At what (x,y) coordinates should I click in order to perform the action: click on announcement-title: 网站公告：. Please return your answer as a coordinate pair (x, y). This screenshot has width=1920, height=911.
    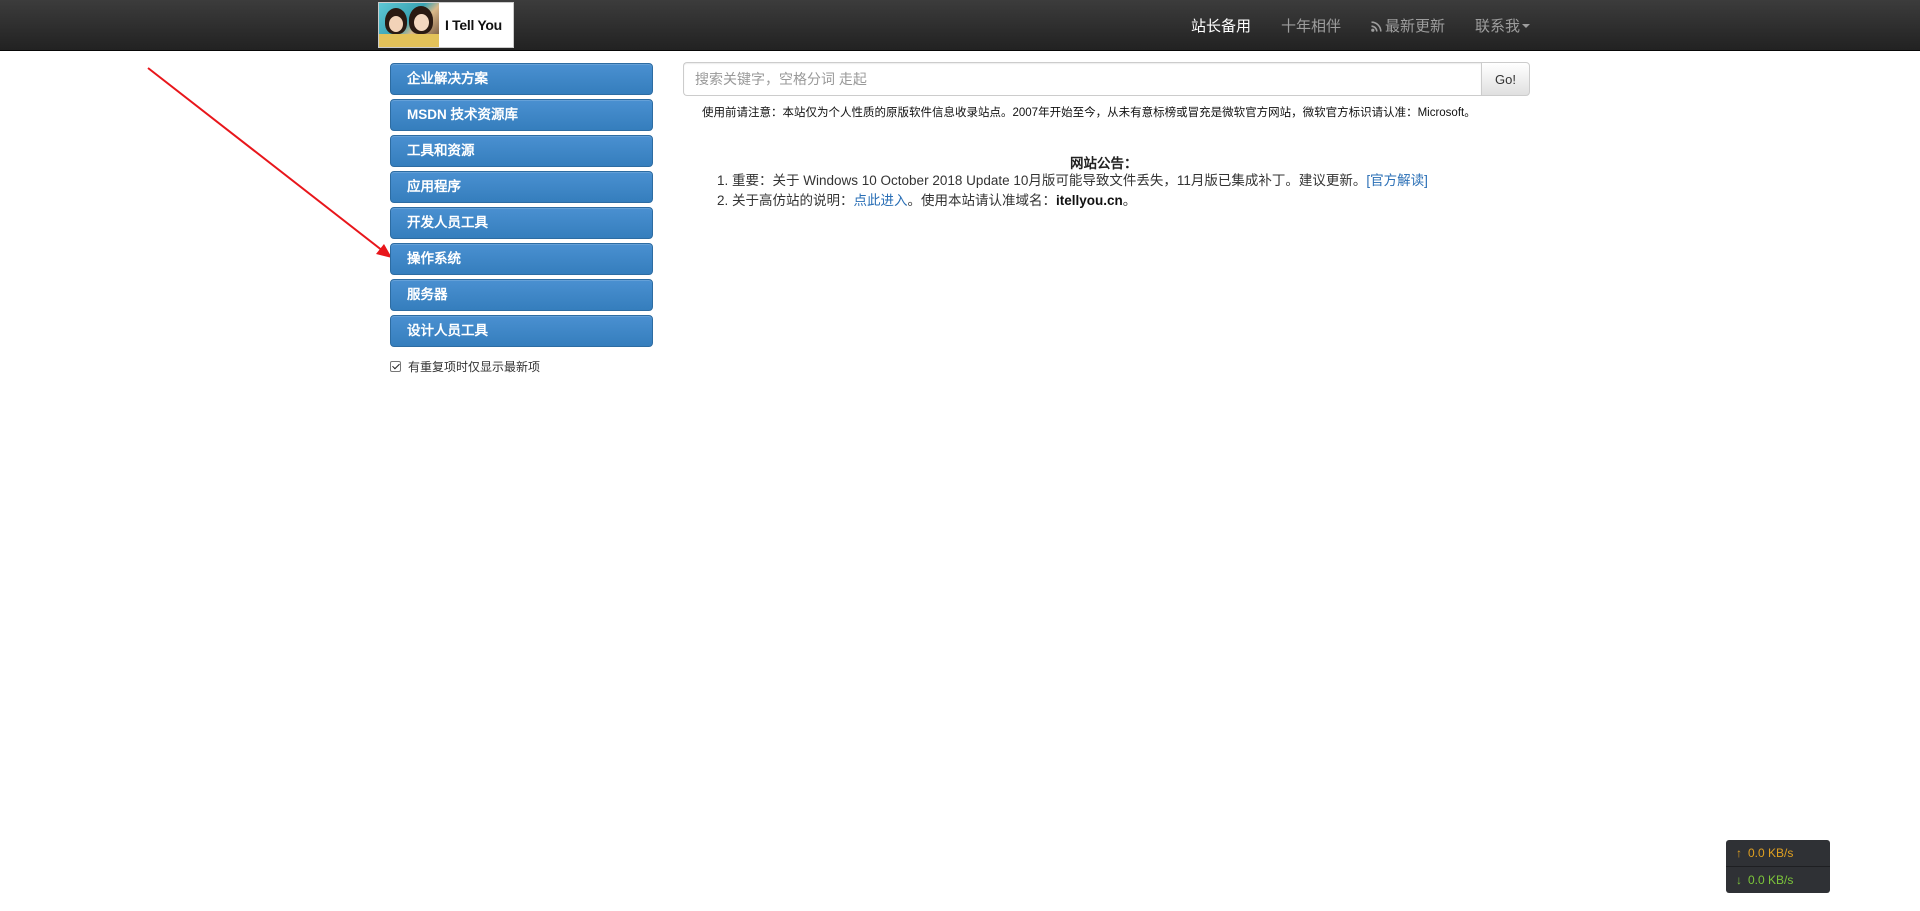
    Looking at the image, I should click on (1104, 163).